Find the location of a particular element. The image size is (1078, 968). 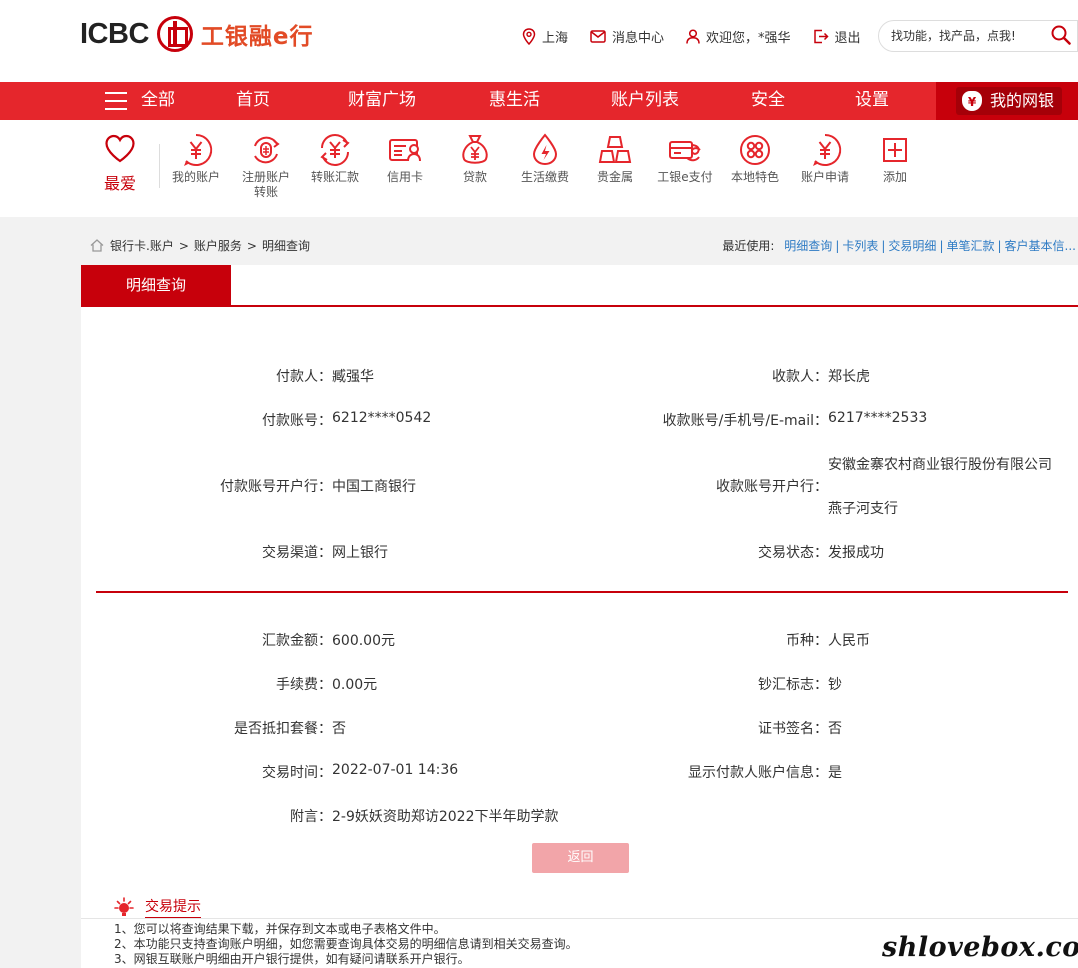

memo-value: 2-9妖妖资助郑访2022下半年助学款 is located at coordinates (445, 817).